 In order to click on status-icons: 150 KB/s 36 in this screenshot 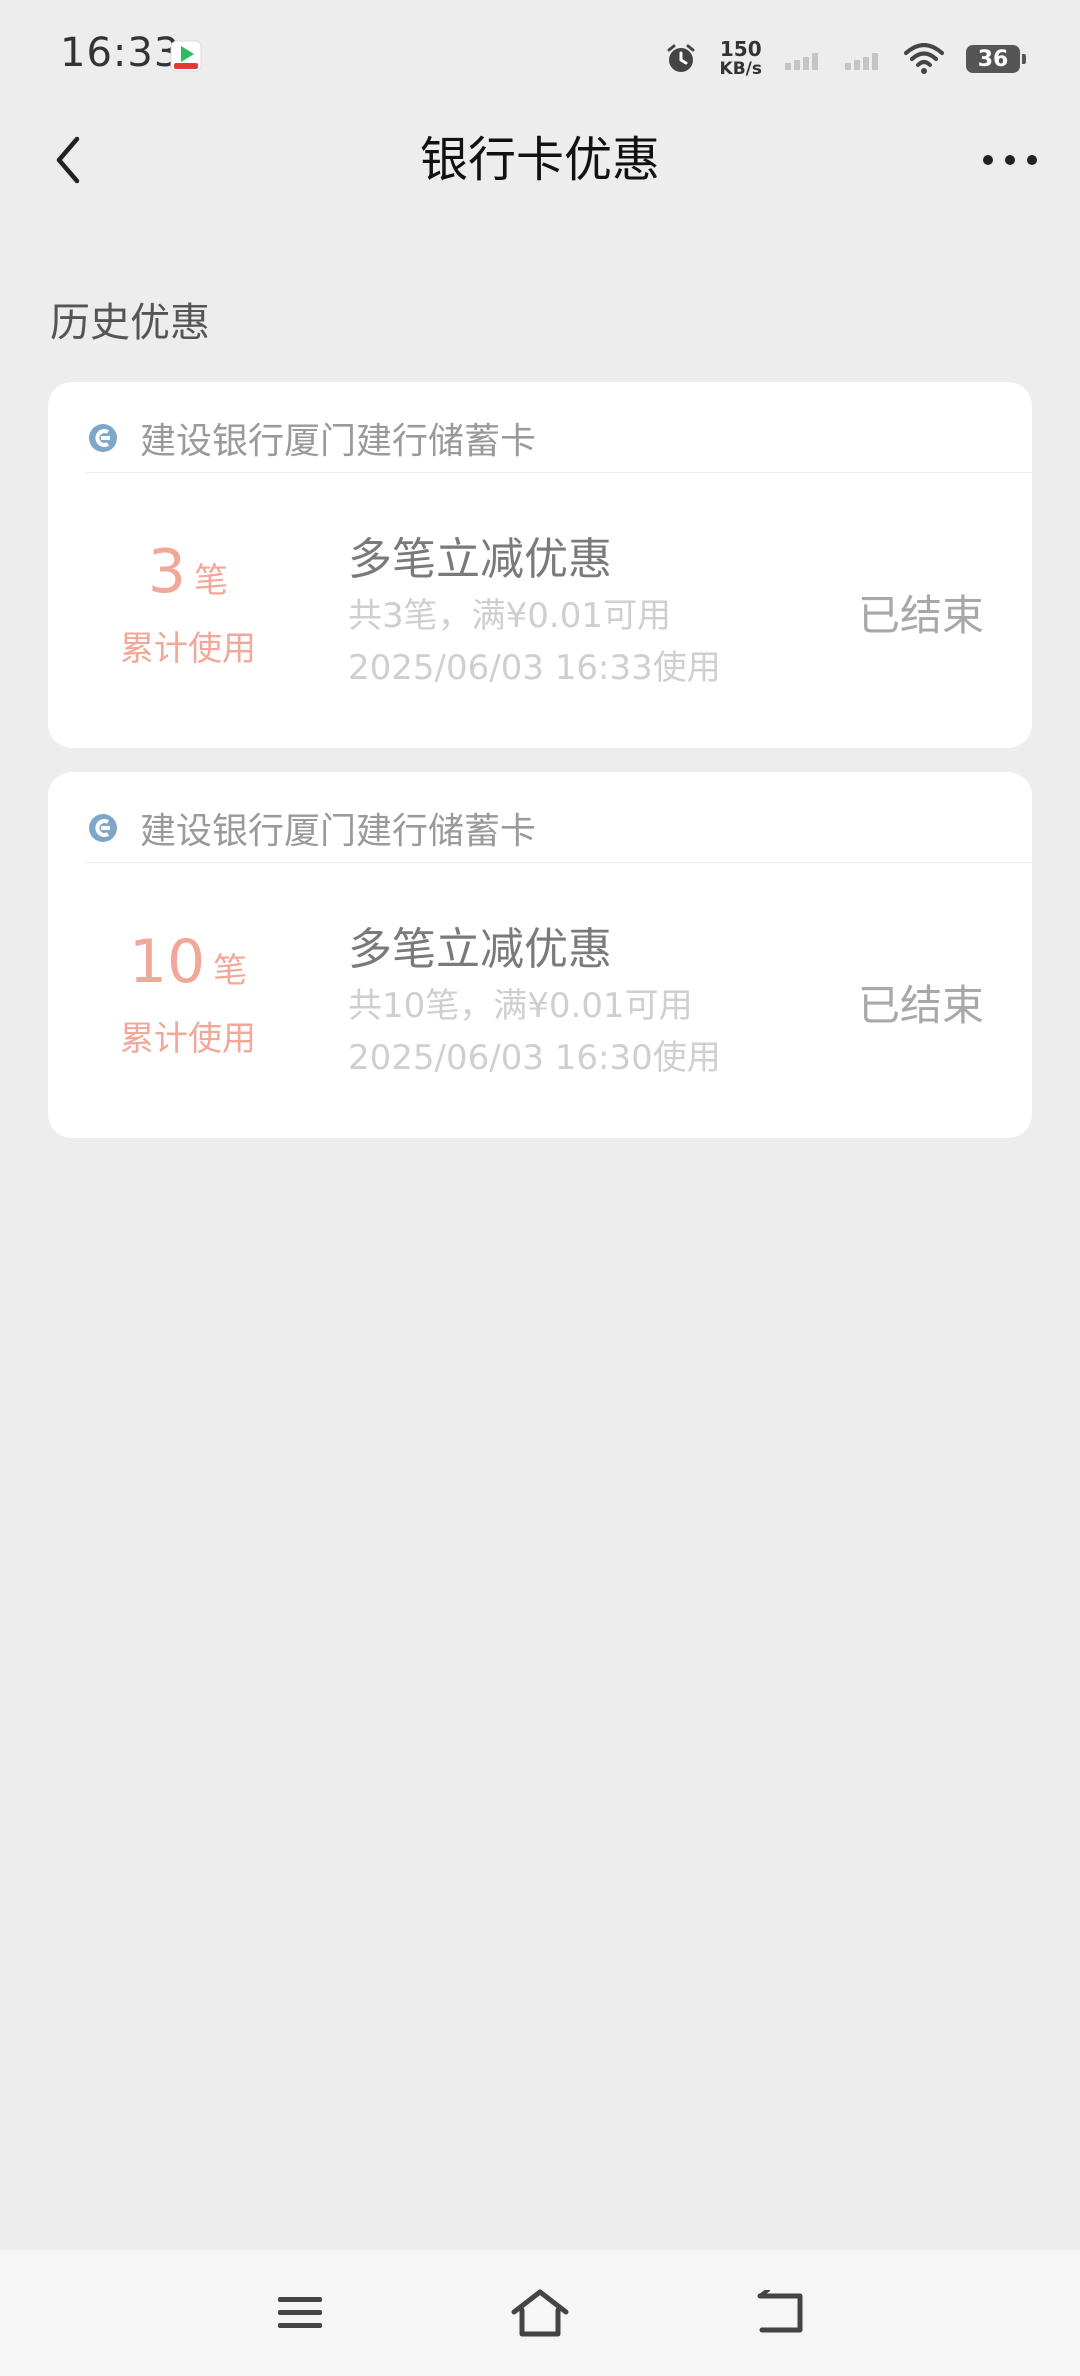, I will do `click(845, 59)`.